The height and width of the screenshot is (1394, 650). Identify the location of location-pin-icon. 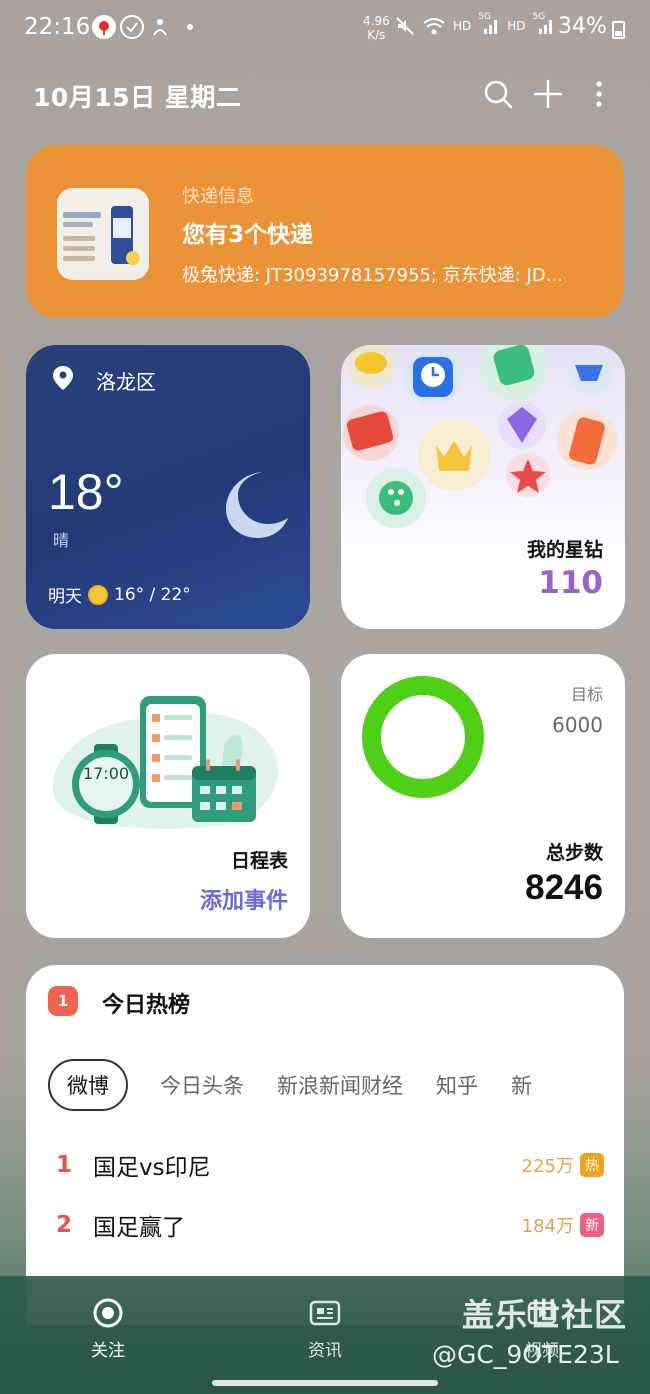
(63, 378).